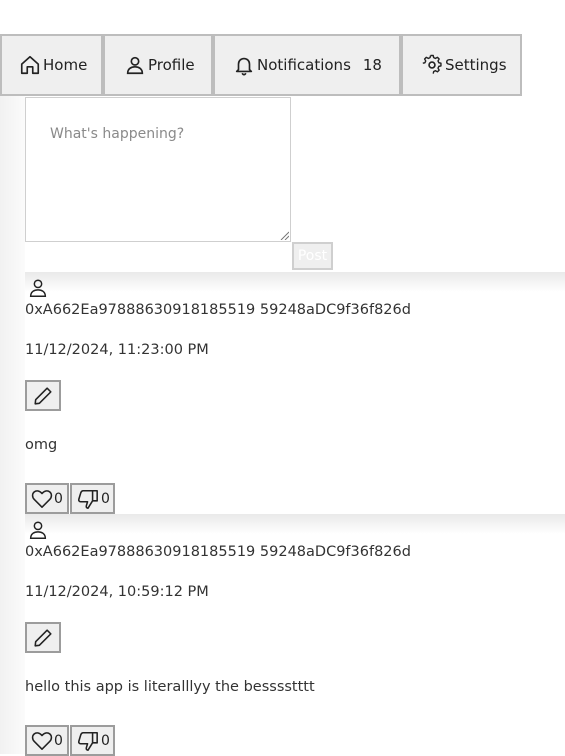 The height and width of the screenshot is (756, 565). I want to click on user-icon, so click(135, 65).